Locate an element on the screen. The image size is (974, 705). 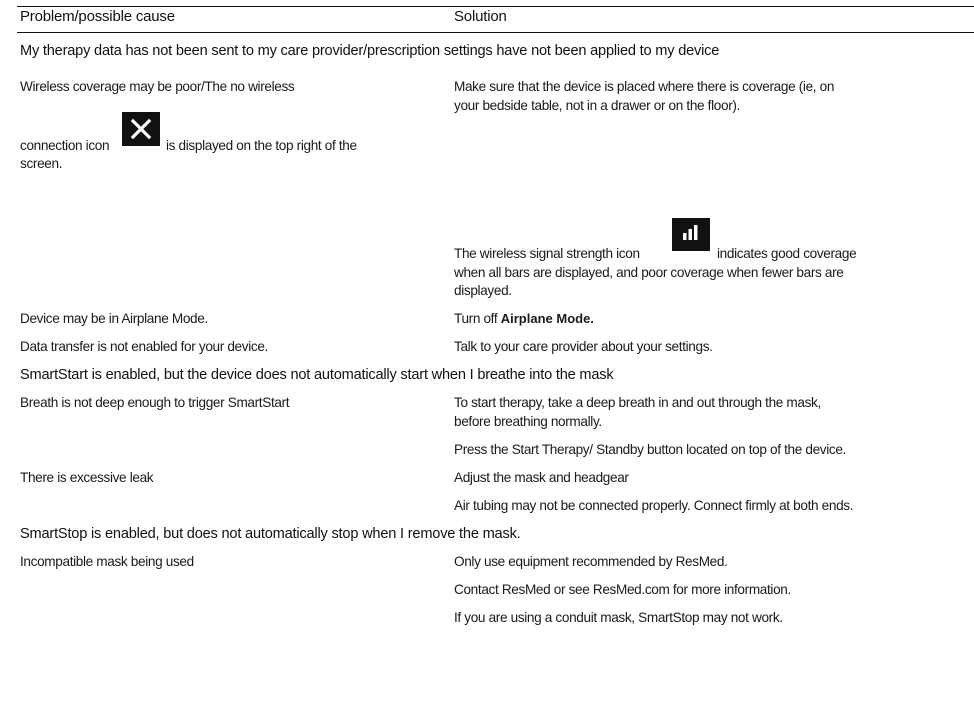
header-bottom-rule is located at coordinates (495, 32).